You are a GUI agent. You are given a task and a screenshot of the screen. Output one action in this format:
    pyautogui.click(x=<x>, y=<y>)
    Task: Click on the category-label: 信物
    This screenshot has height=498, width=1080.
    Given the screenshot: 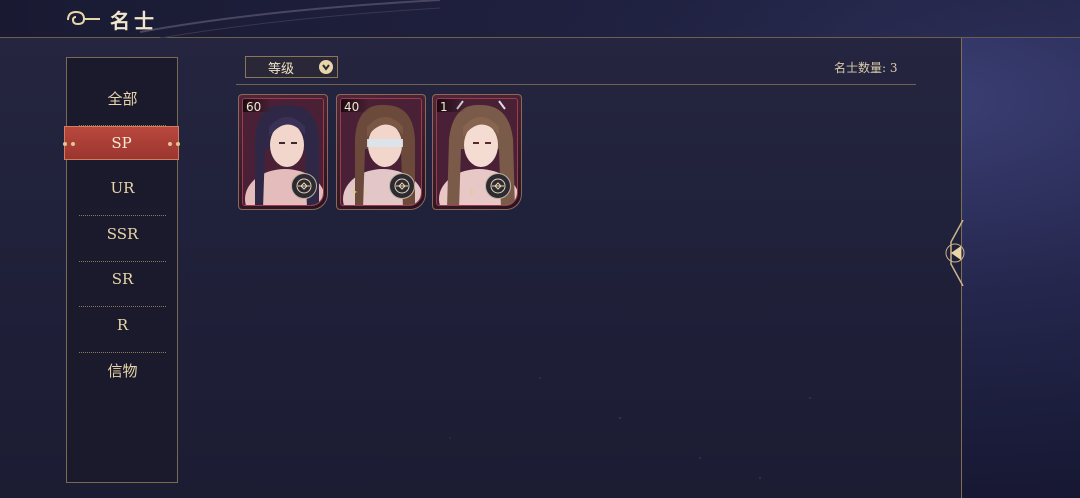 What is the action you would take?
    pyautogui.click(x=122, y=370)
    